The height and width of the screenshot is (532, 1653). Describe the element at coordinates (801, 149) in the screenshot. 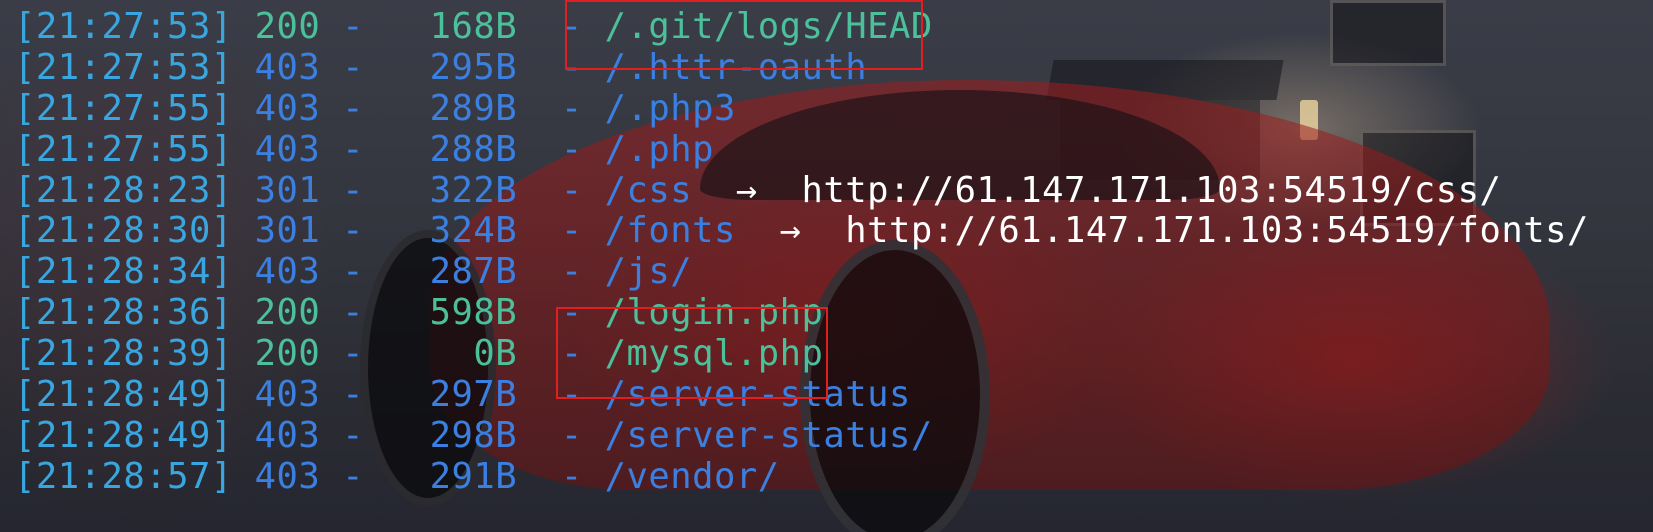

I see `terminal-line: [21:27:55] 403 - 288B - /.php` at that location.